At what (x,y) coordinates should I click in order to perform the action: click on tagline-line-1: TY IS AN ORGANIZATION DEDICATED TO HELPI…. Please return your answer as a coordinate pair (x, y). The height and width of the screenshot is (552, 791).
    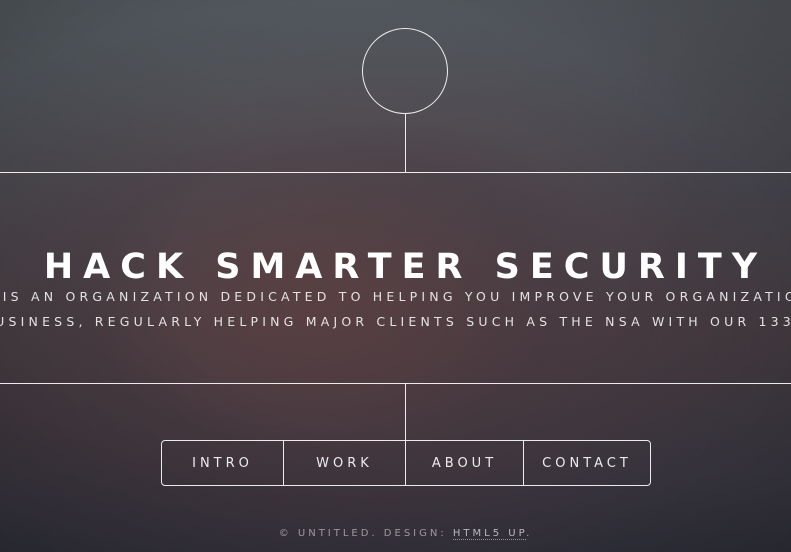
    Looking at the image, I should click on (395, 296).